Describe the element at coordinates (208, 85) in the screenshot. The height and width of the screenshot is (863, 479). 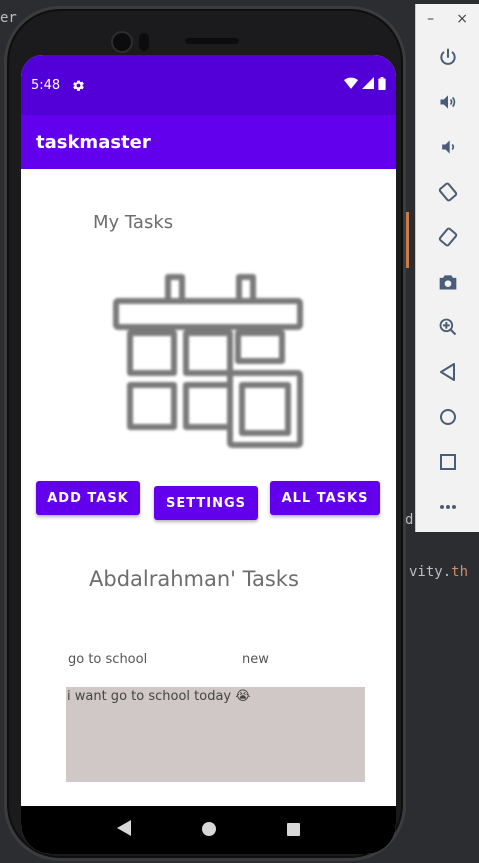
I see `status-bar: 5:48` at that location.